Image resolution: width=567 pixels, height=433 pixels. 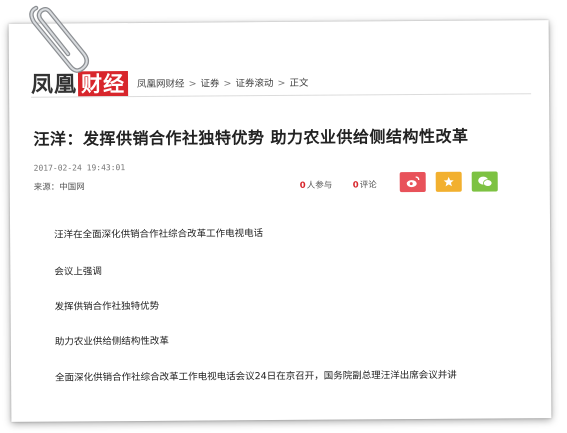 What do you see at coordinates (209, 83) in the screenshot?
I see `breadcrumb-securities: 证券` at bounding box center [209, 83].